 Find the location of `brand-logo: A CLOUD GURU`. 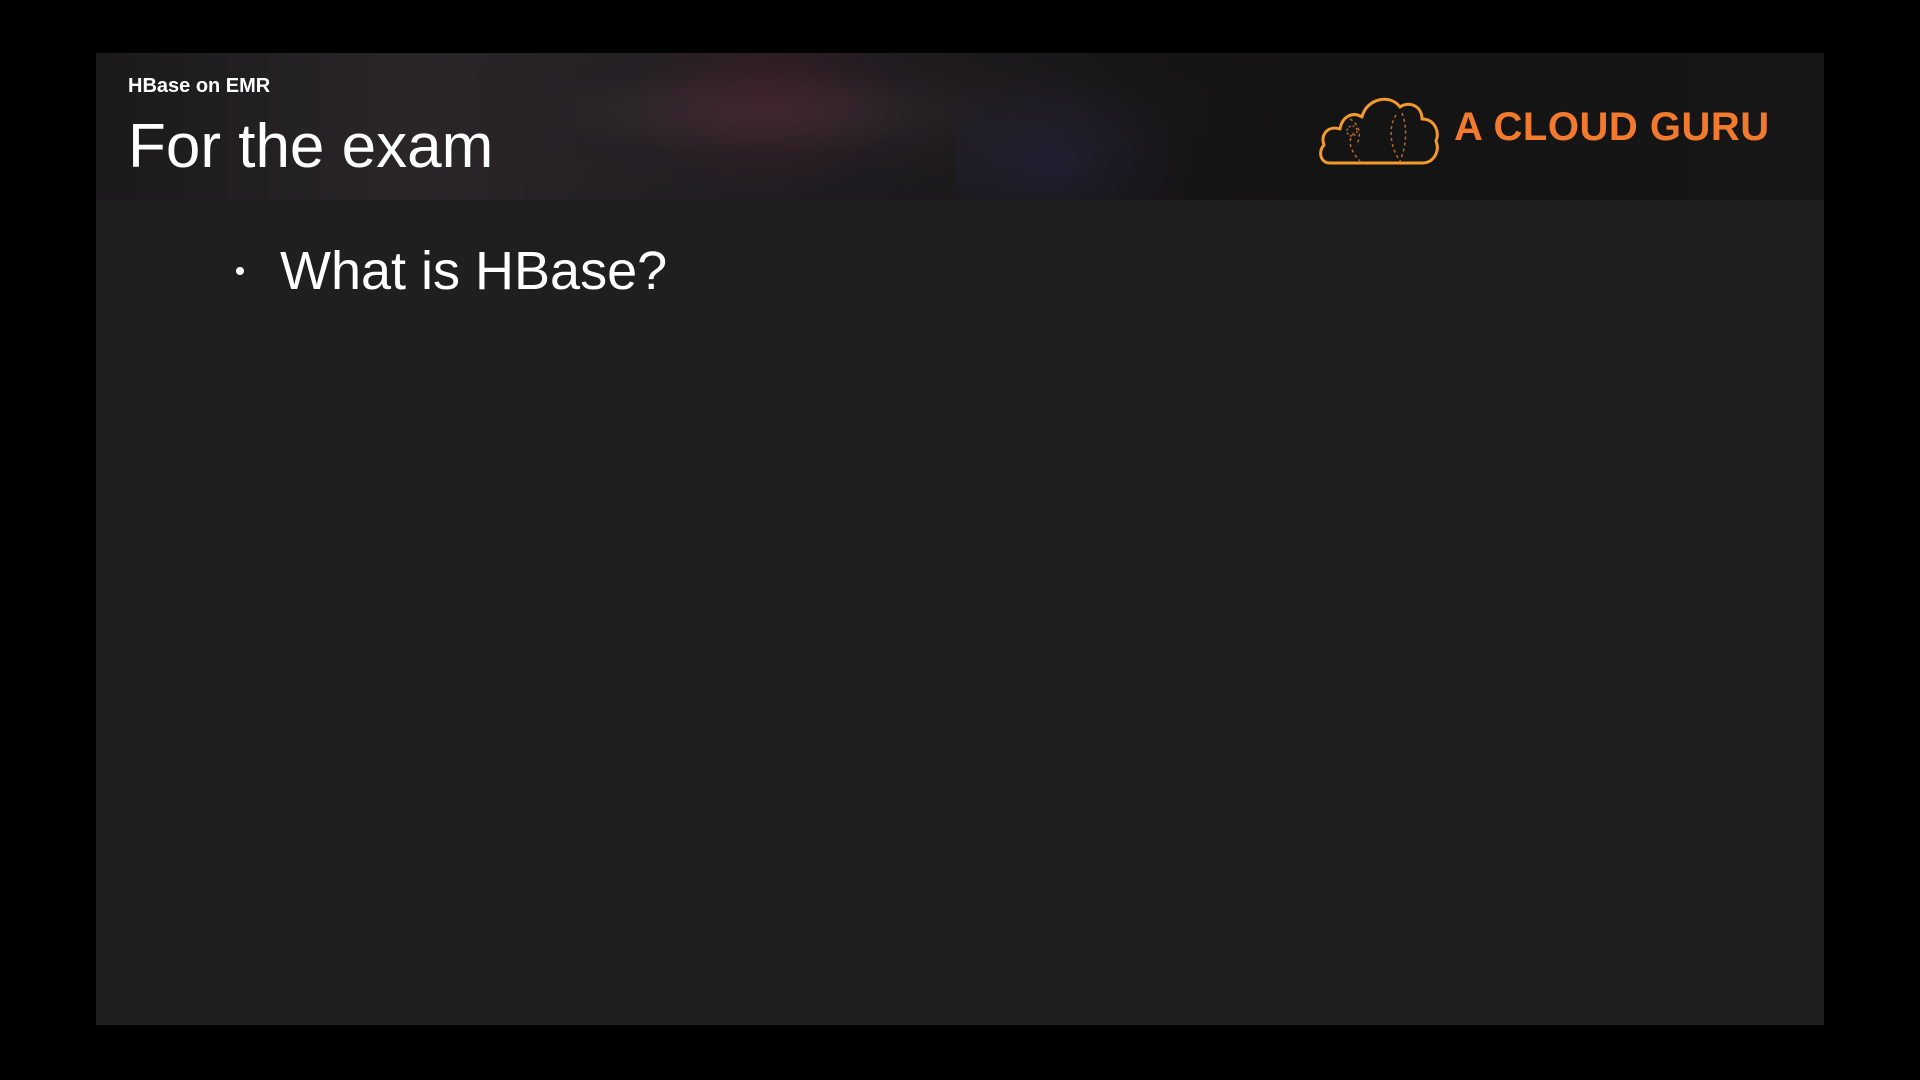

brand-logo: A CLOUD GURU is located at coordinates (1551, 129).